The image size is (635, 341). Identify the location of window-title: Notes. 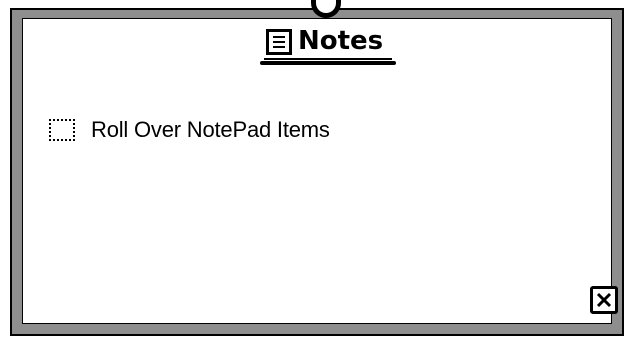
(341, 41).